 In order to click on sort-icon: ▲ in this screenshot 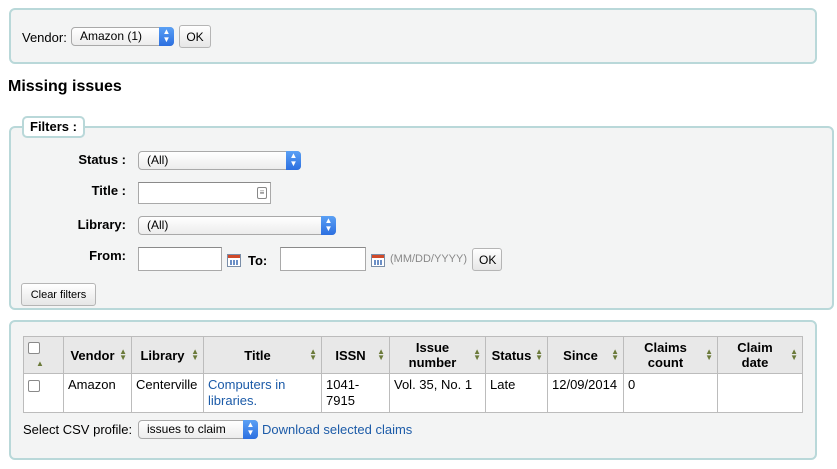, I will do `click(40, 363)`.